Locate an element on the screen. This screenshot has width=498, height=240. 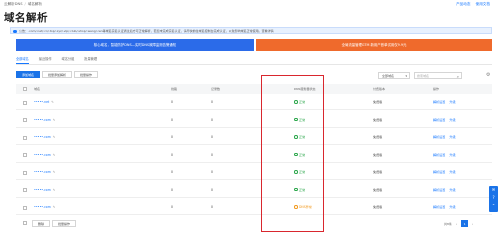
chat-icon: ✉ is located at coordinates (493, 190).